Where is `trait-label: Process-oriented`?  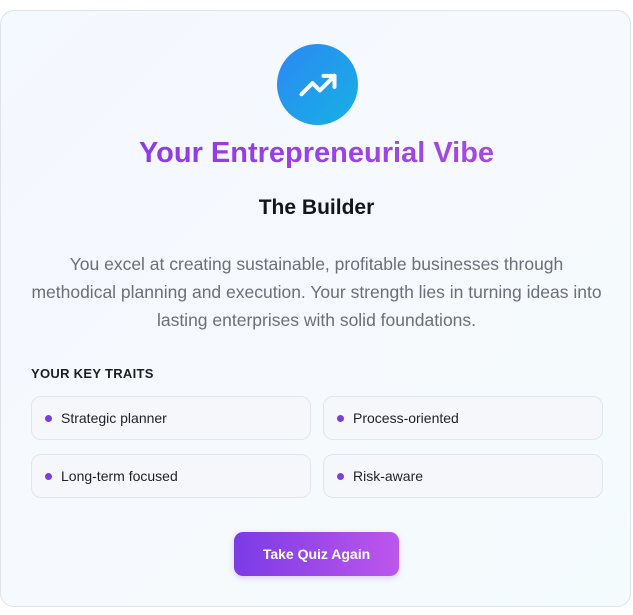 trait-label: Process-oriented is located at coordinates (406, 418).